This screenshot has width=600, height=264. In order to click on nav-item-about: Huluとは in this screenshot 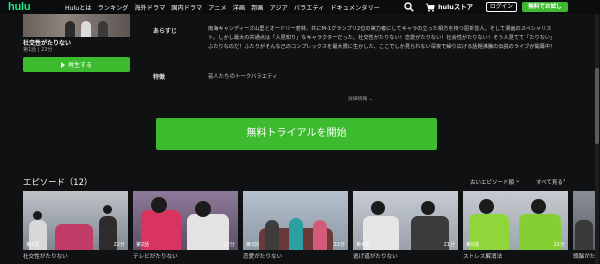, I will do `click(78, 7)`.